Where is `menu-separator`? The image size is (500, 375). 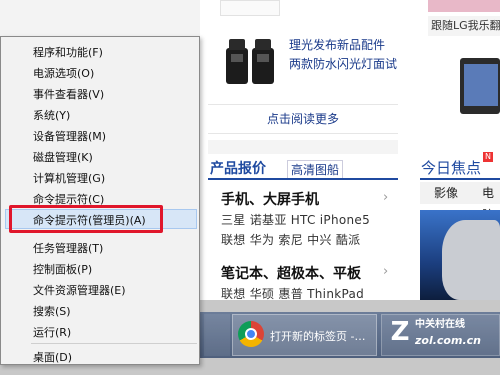 menu-separator is located at coordinates (114, 343).